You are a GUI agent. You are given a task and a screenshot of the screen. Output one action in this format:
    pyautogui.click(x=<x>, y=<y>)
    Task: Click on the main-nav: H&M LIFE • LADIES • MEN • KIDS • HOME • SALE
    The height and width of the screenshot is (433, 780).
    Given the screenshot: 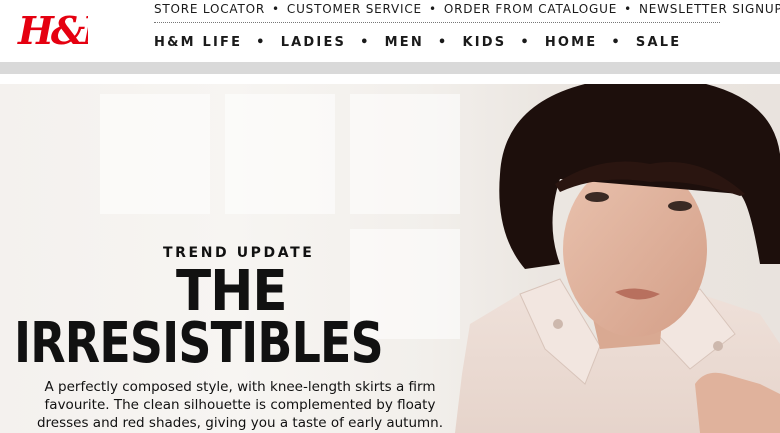 What is the action you would take?
    pyautogui.click(x=417, y=42)
    